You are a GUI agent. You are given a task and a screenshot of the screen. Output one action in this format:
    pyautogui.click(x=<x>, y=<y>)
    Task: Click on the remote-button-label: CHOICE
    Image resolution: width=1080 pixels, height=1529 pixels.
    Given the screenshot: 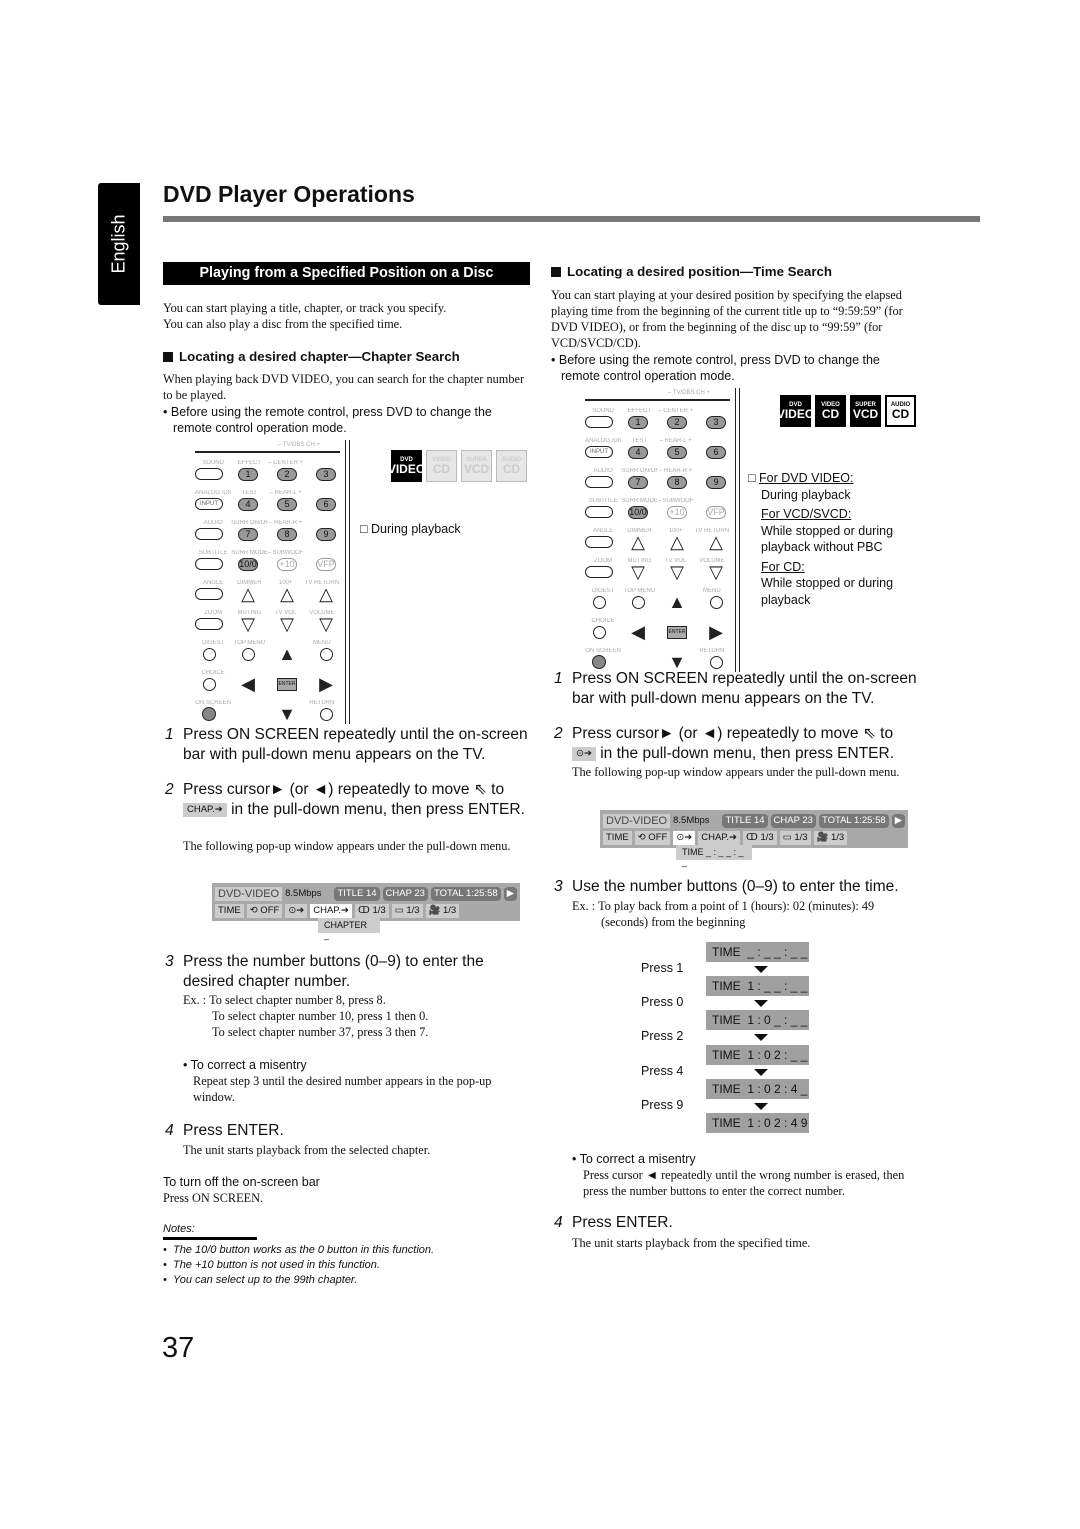 What is the action you would take?
    pyautogui.click(x=603, y=620)
    